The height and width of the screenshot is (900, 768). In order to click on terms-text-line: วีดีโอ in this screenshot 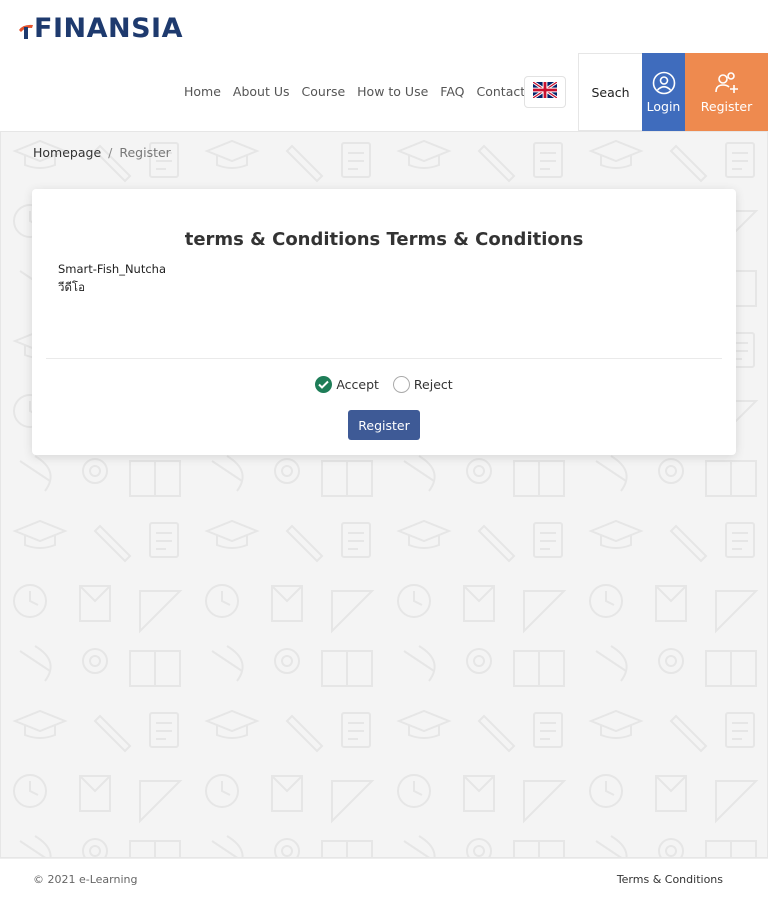, I will do `click(72, 287)`.